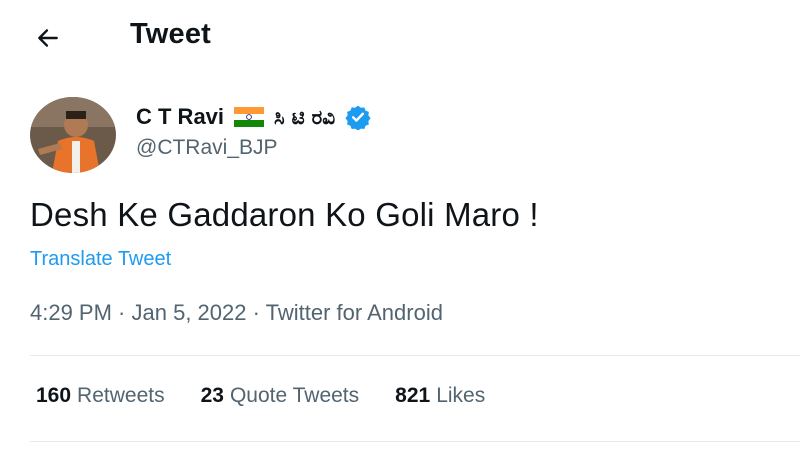 This screenshot has width=800, height=450. I want to click on likes-stat: 821 Likes, so click(440, 396).